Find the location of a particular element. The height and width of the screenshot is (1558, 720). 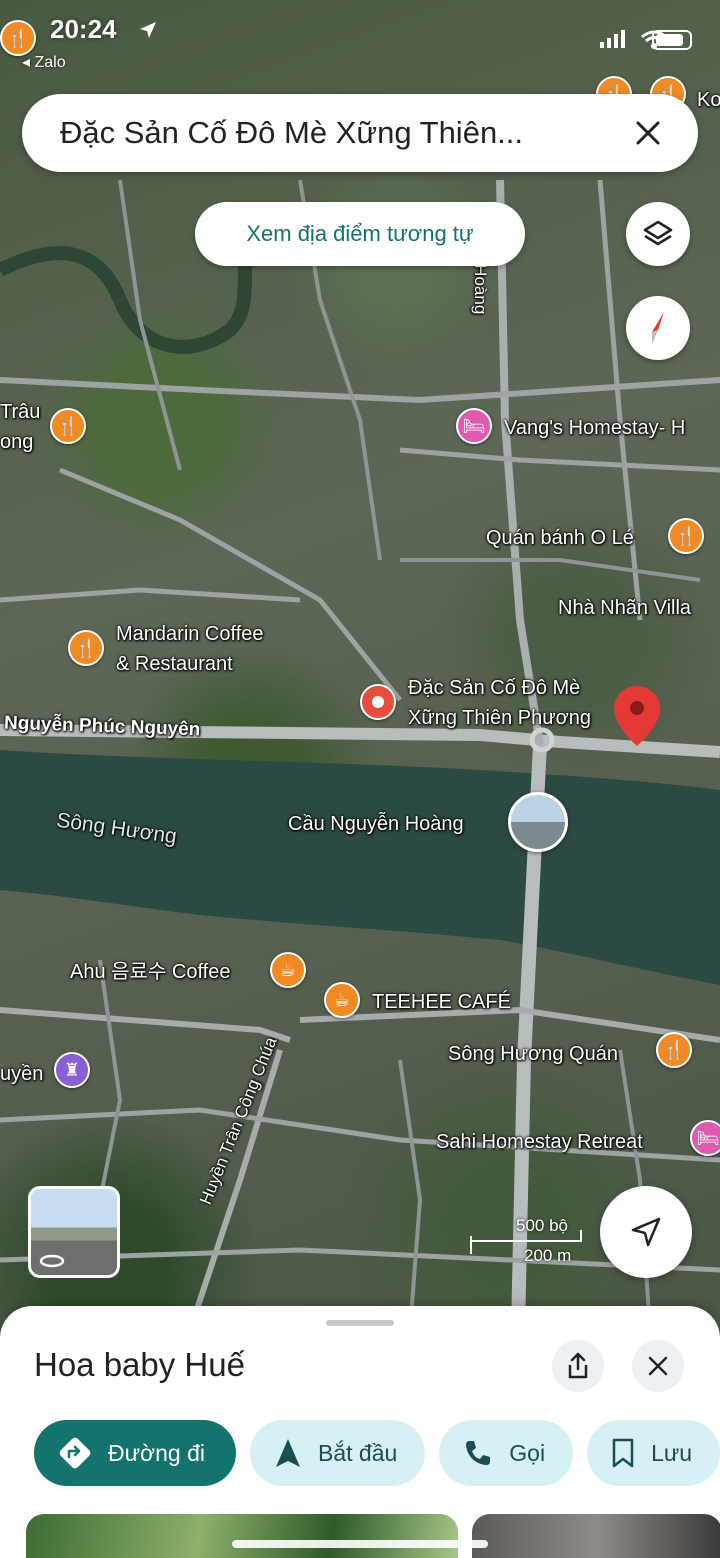

location-arrow-icon is located at coordinates (148, 30).